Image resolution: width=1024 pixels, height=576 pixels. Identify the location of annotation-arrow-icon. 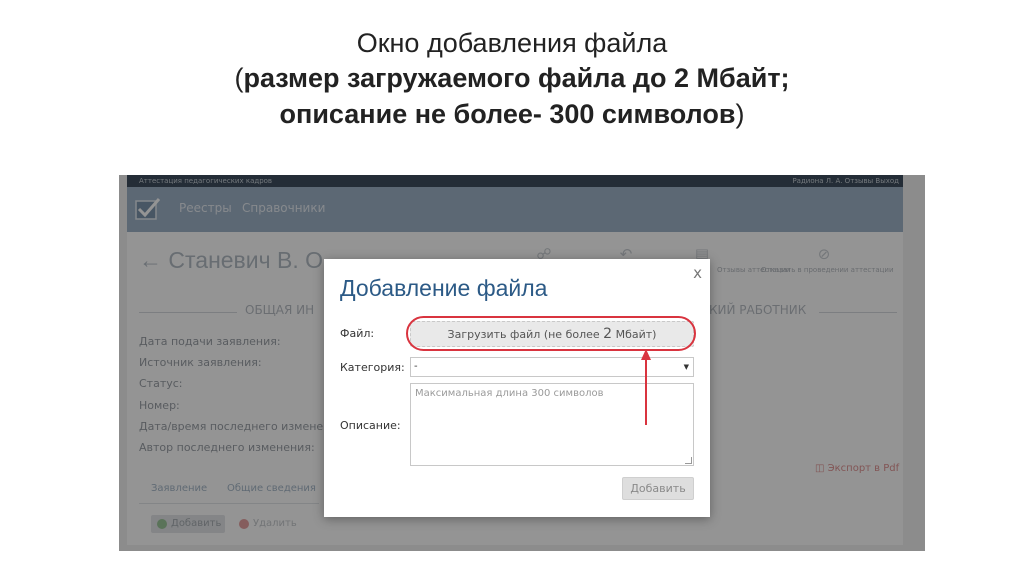
(646, 387).